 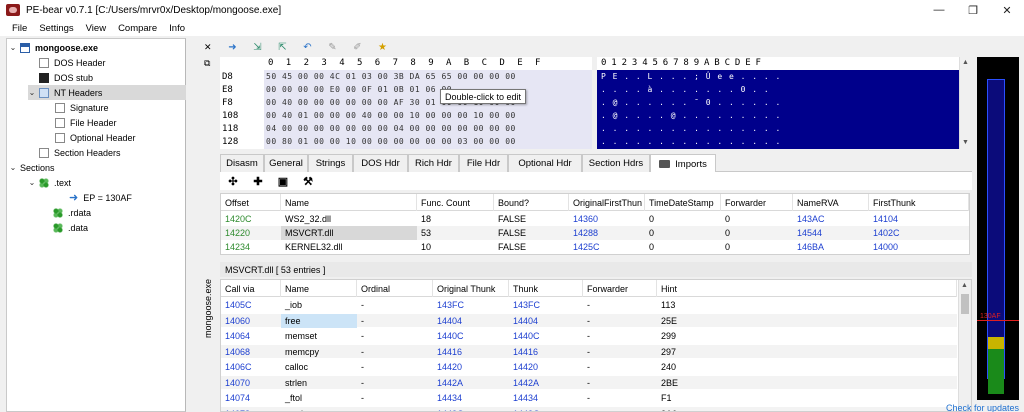 I want to click on imports-col-header: OriginalFirstThun, so click(x=607, y=202).